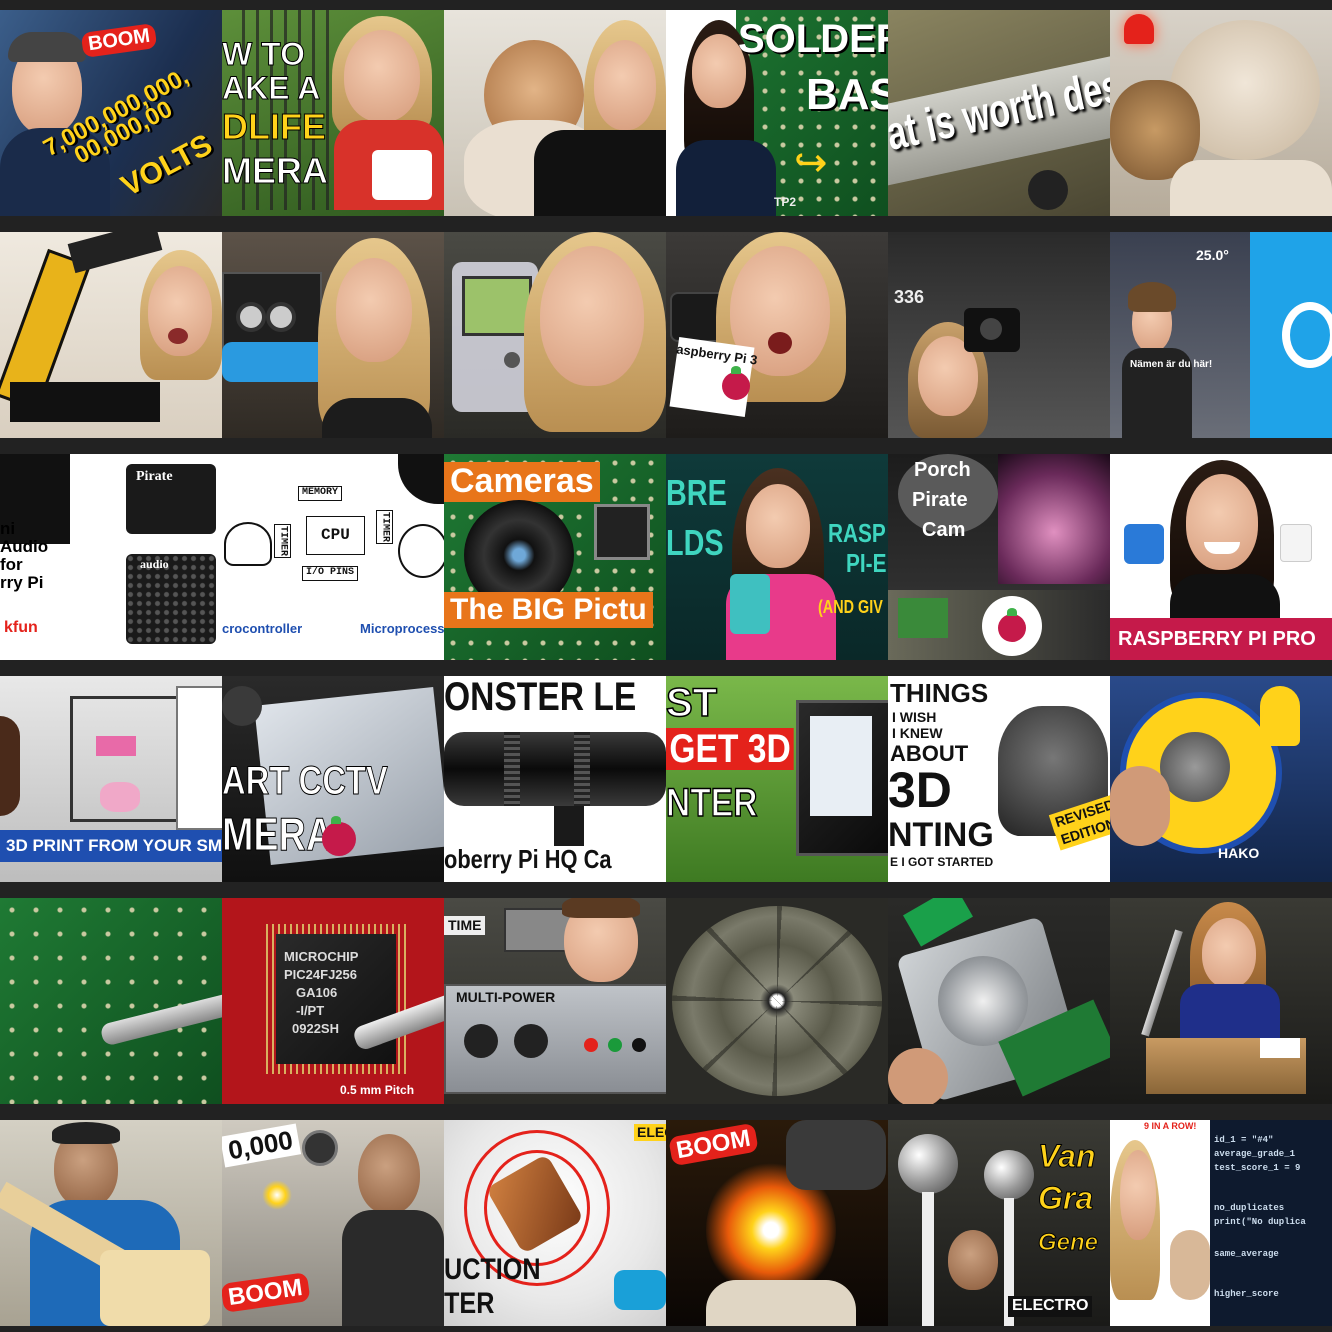 The height and width of the screenshot is (1332, 1332). What do you see at coordinates (111, 1221) in the screenshot?
I see `thumbnail-cigar-box-guitar` at bounding box center [111, 1221].